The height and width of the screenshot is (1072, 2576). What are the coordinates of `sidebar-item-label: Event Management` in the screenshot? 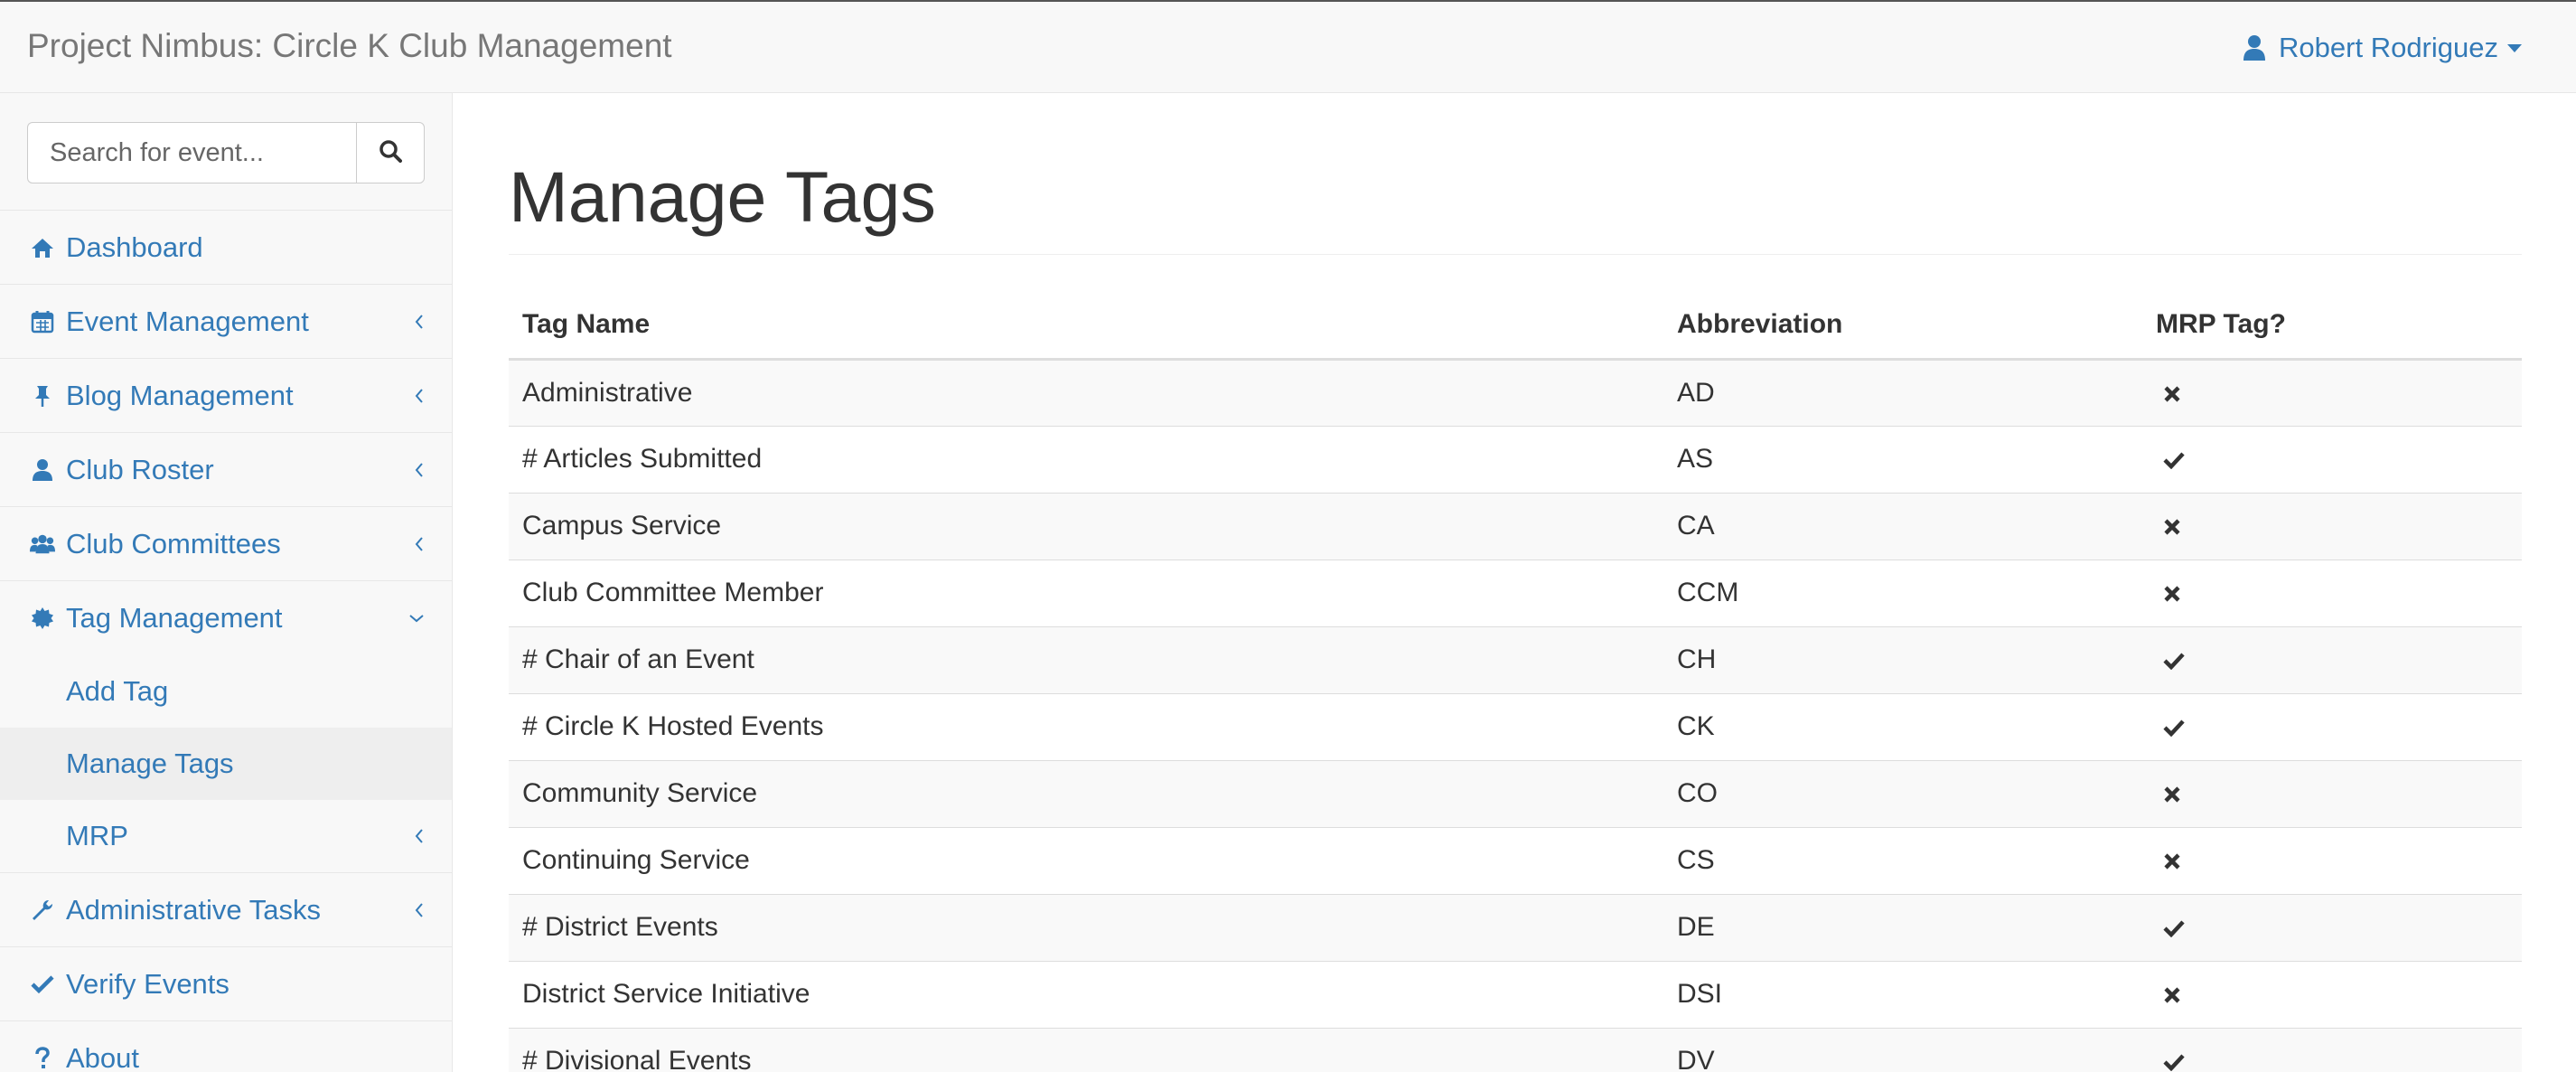 It's located at (187, 321).